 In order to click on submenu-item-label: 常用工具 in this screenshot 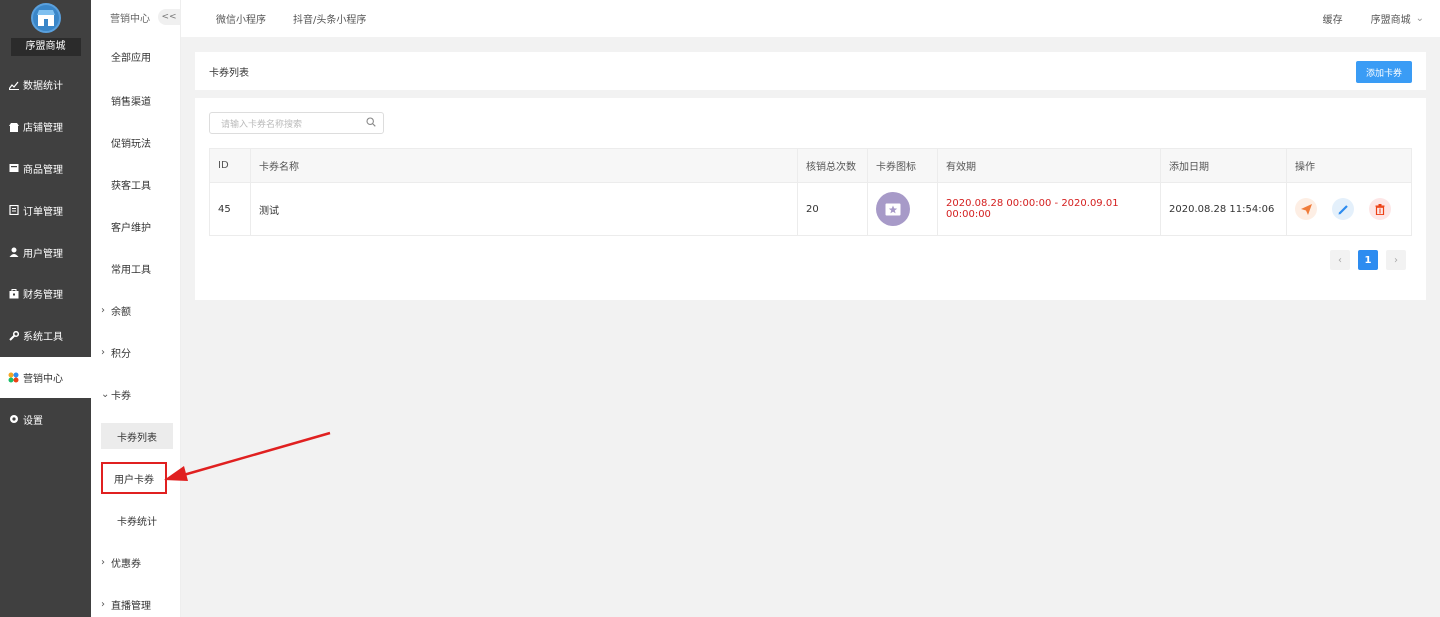, I will do `click(131, 270)`.